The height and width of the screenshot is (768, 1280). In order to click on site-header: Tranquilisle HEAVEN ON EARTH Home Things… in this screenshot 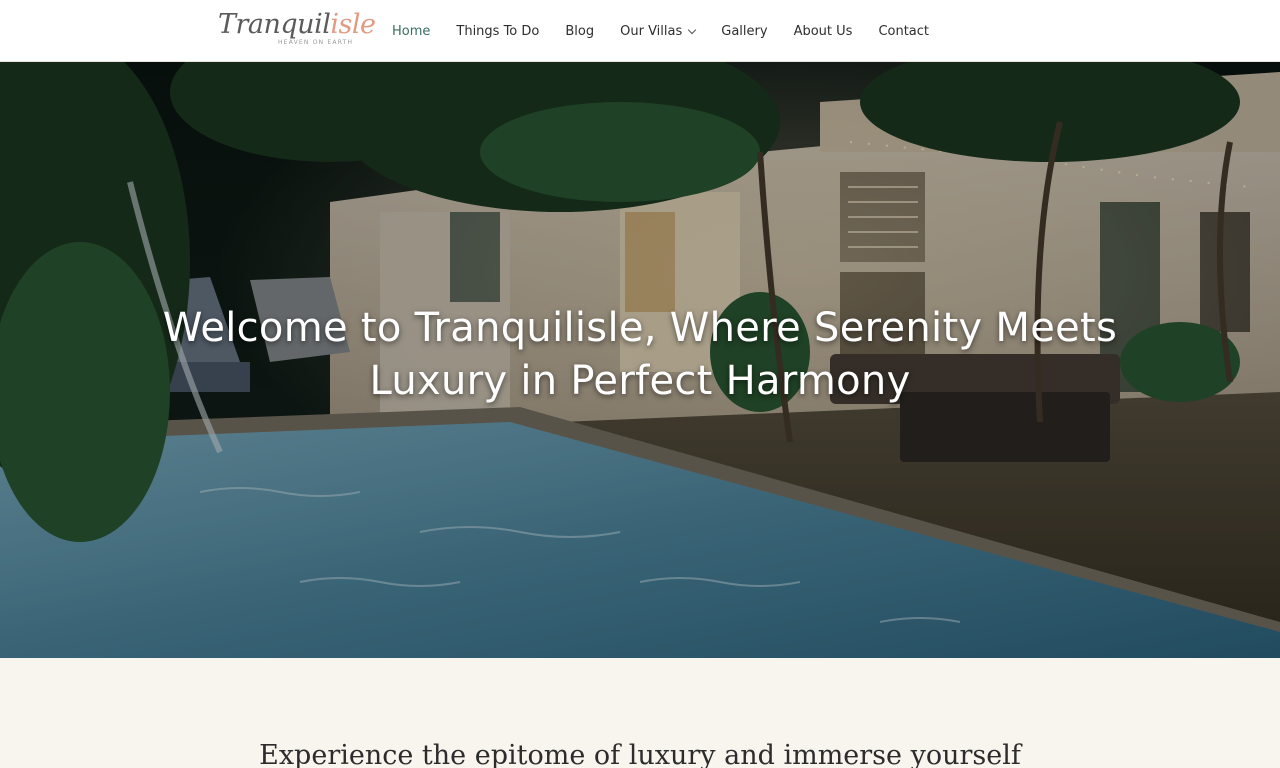, I will do `click(640, 31)`.